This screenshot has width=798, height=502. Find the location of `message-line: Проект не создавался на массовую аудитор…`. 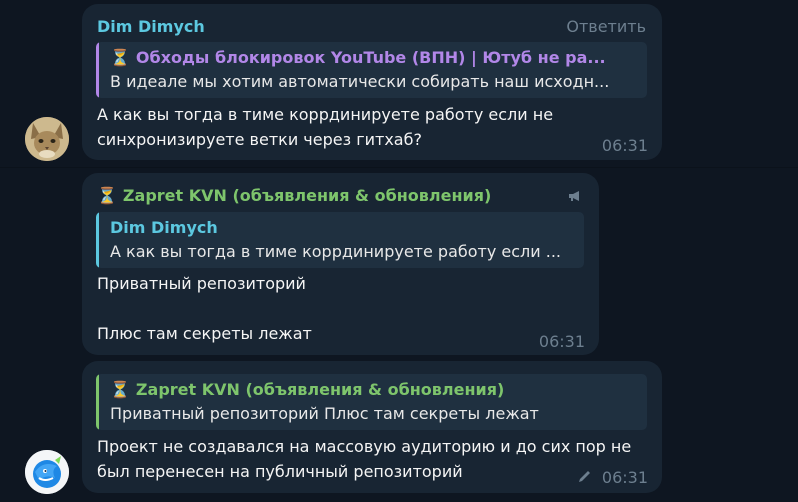

message-line: Проект не создавался на массовую аудитор… is located at coordinates (364, 446).